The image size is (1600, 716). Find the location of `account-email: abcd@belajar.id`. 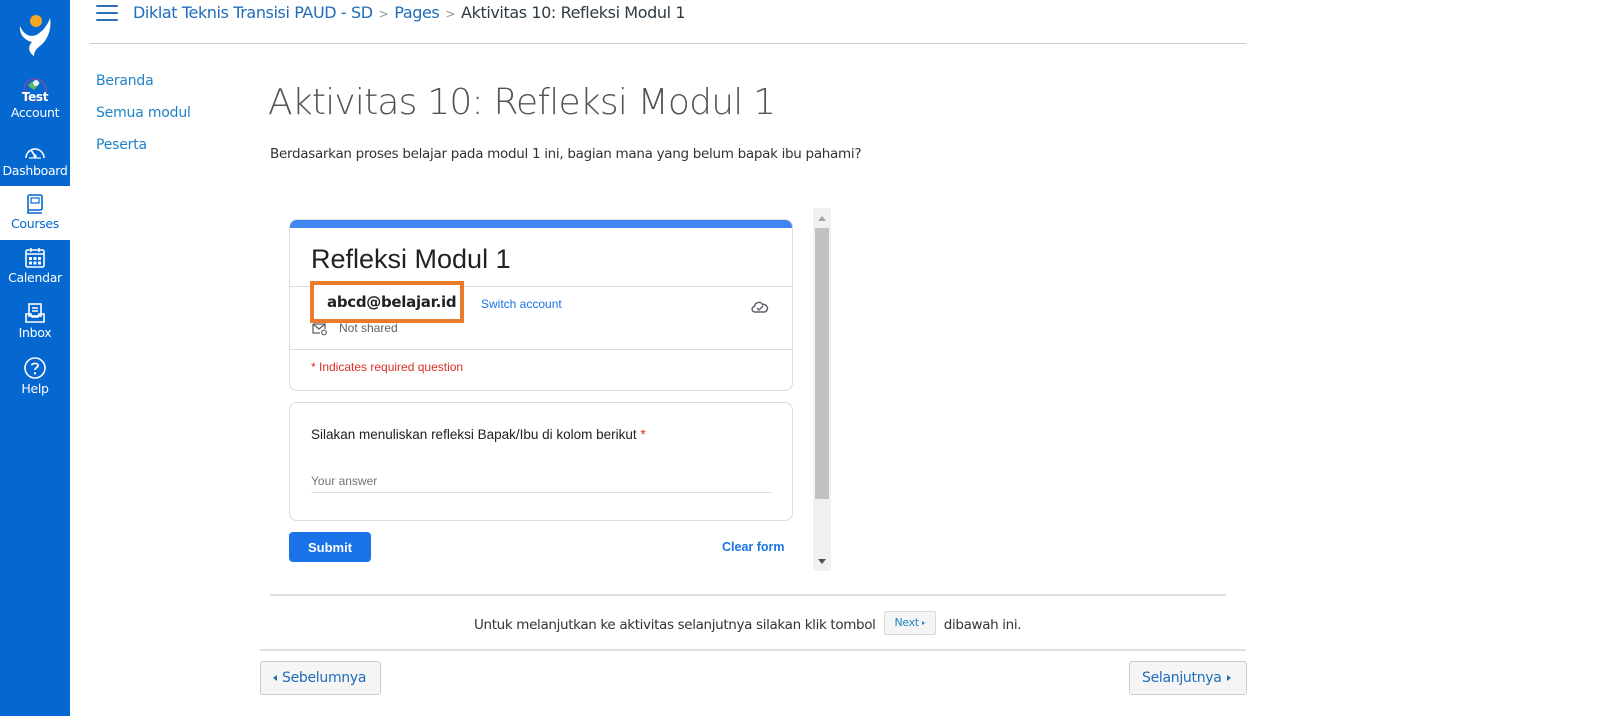

account-email: abcd@belajar.id is located at coordinates (392, 302).